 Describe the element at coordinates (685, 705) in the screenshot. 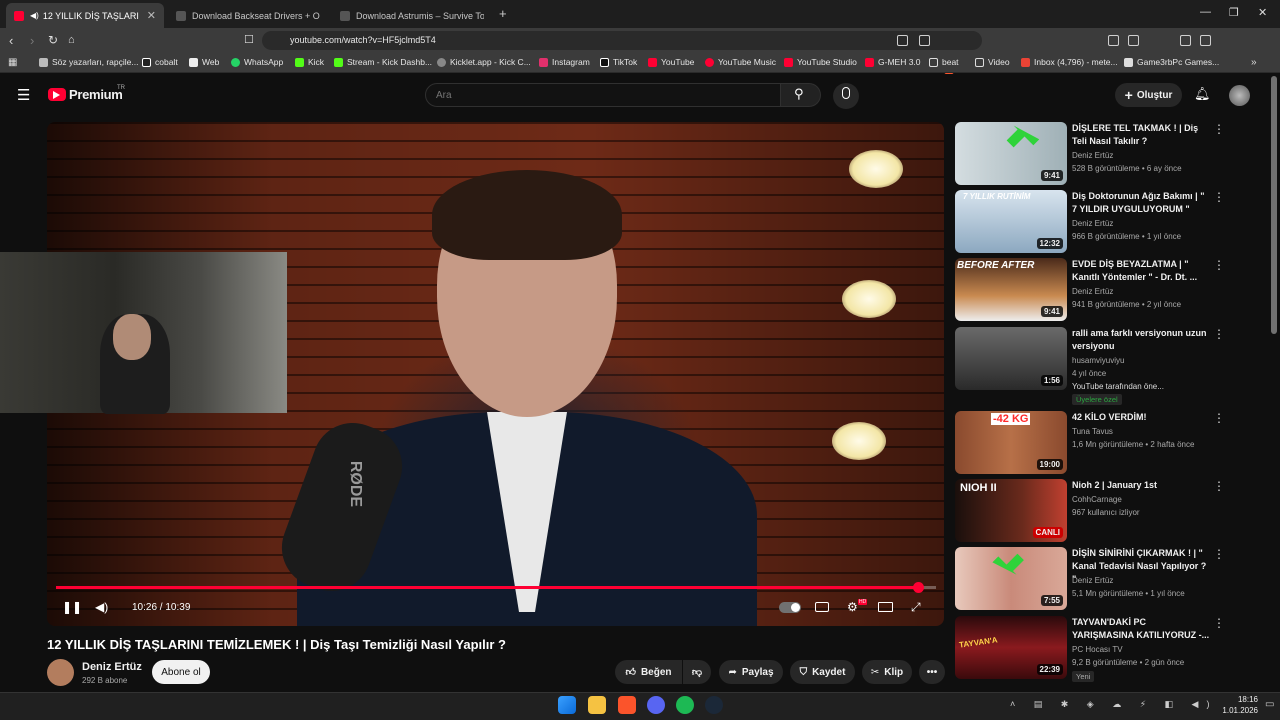

I see `spotify-icon` at that location.